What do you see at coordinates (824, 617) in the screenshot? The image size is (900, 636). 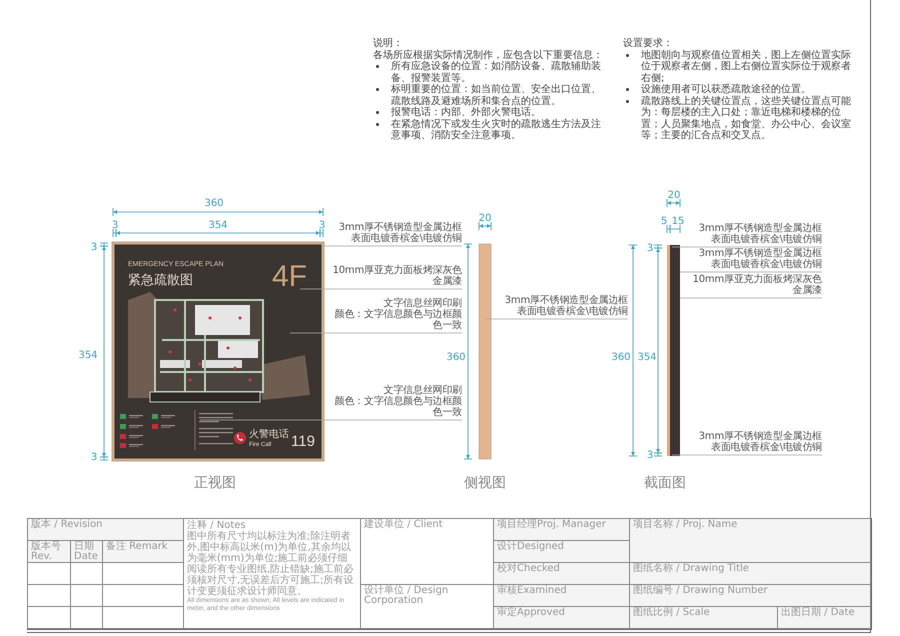 I see `field-label: 出图日期 / Date` at bounding box center [824, 617].